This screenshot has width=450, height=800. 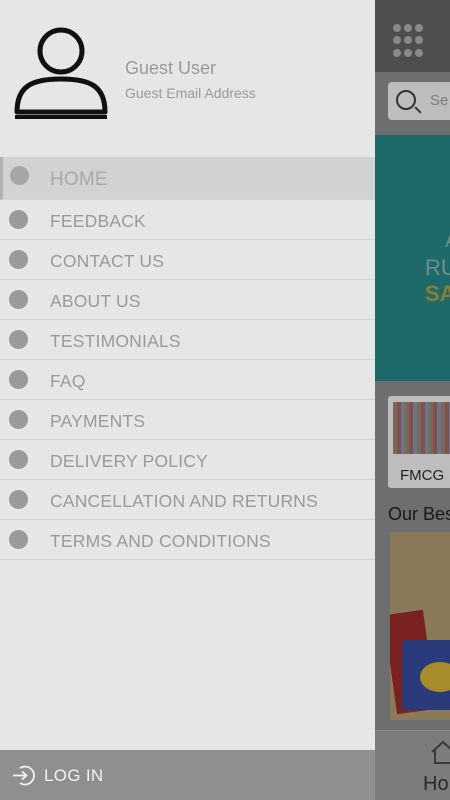 I want to click on menu-item-label: TERMS AND CONDITIONS, so click(x=160, y=541).